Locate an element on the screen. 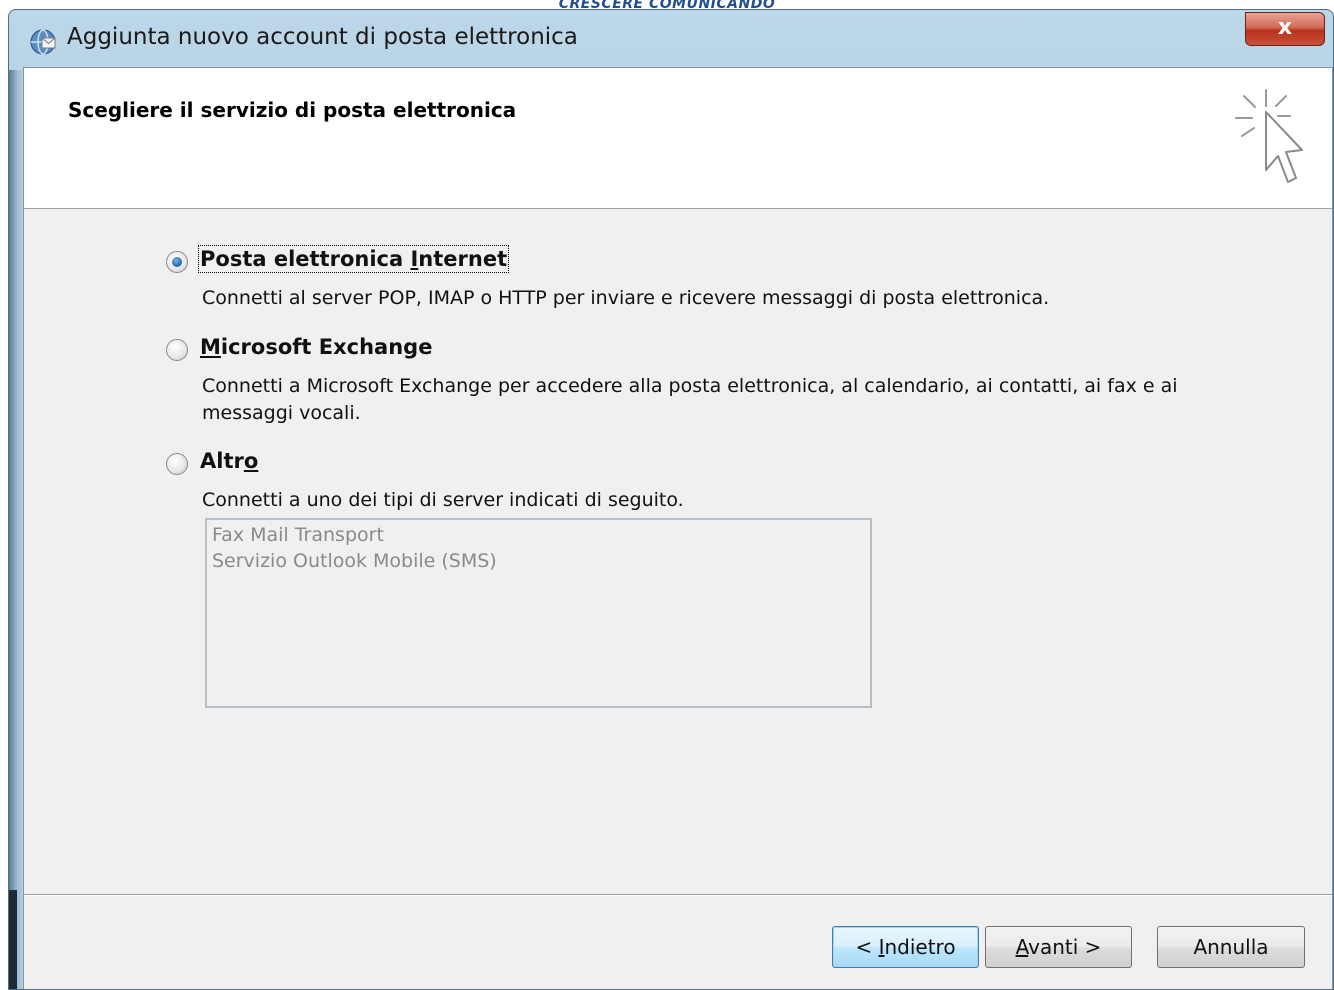 This screenshot has height=990, width=1334. list-item: Servizio Outlook Mobile (SMS) is located at coordinates (354, 561).